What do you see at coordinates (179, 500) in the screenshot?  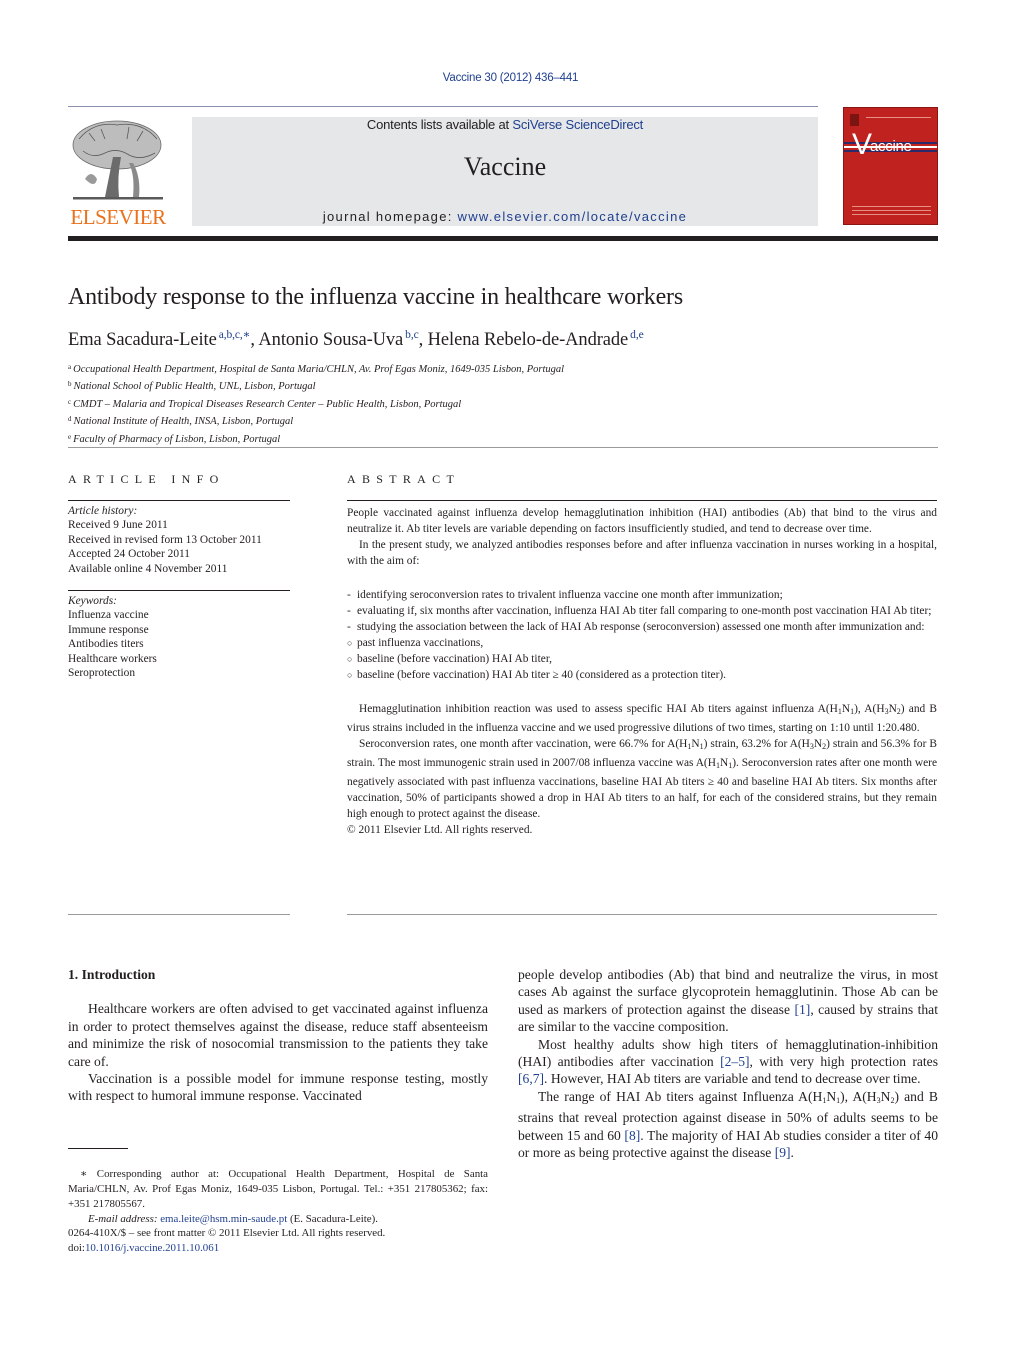 I see `article-info-rule` at bounding box center [179, 500].